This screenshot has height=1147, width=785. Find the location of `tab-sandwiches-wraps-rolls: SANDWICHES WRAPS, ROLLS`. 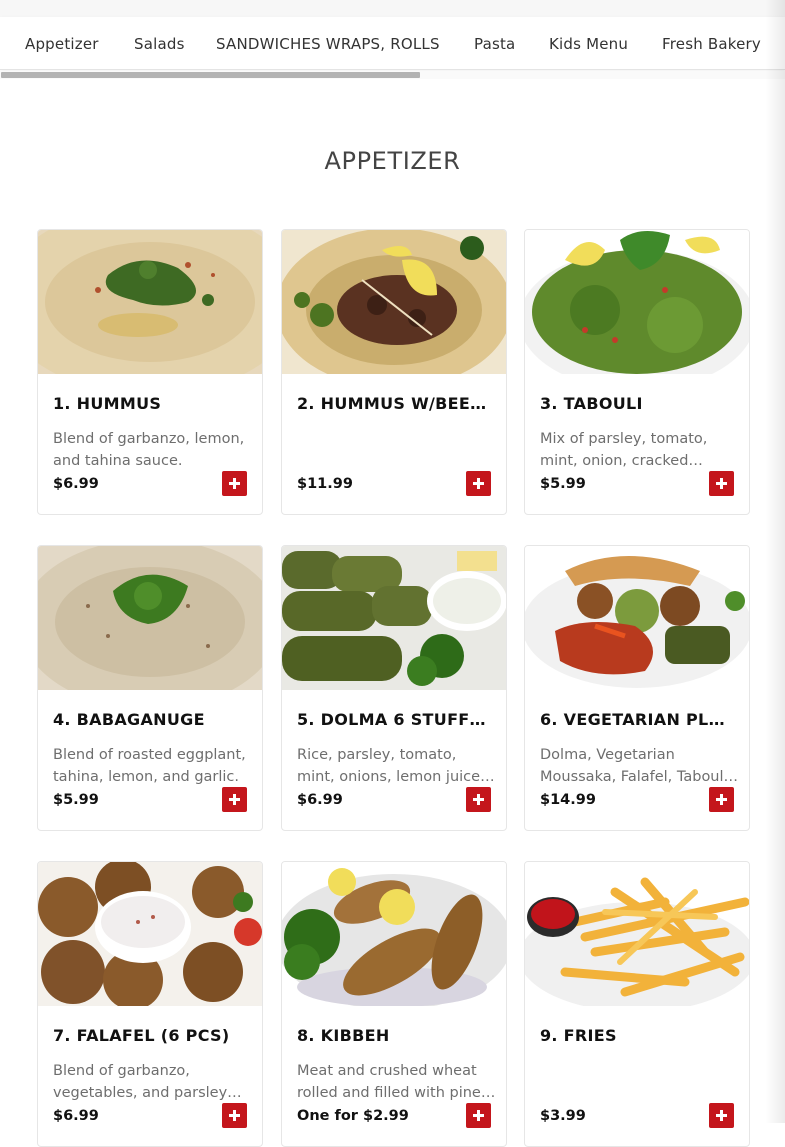

tab-sandwiches-wraps-rolls: SANDWICHES WRAPS, ROLLS is located at coordinates (328, 44).